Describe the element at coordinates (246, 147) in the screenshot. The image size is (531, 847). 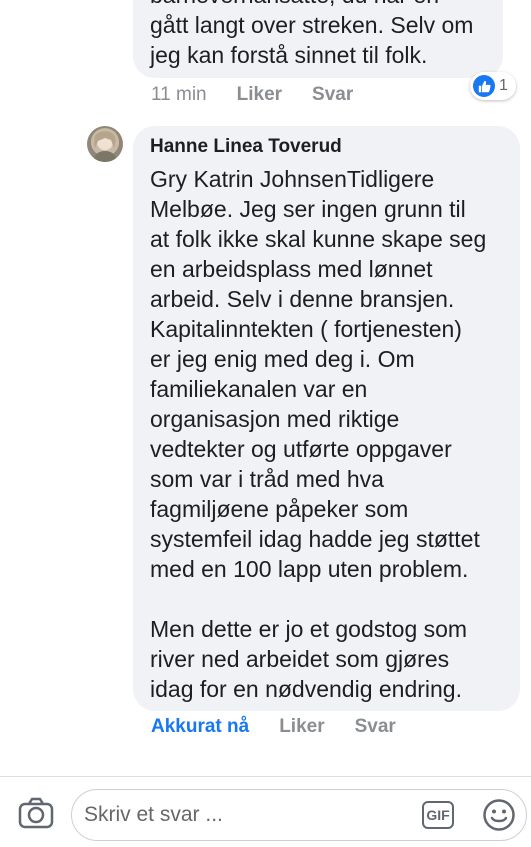
I see `comment-author: Hanne Linea Toverud` at that location.